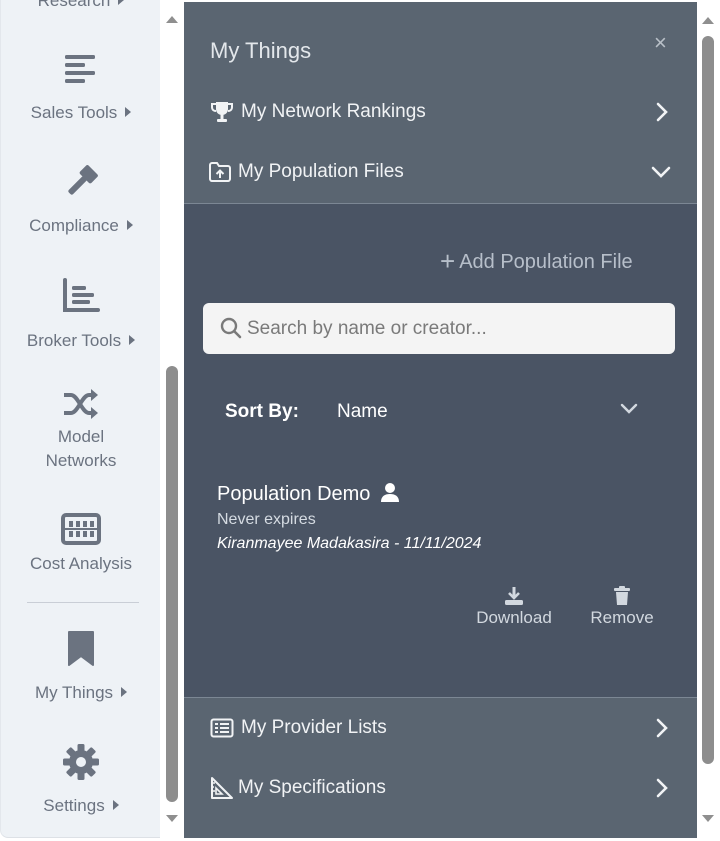  Describe the element at coordinates (83, 180) in the screenshot. I see `gavel-icon` at that location.